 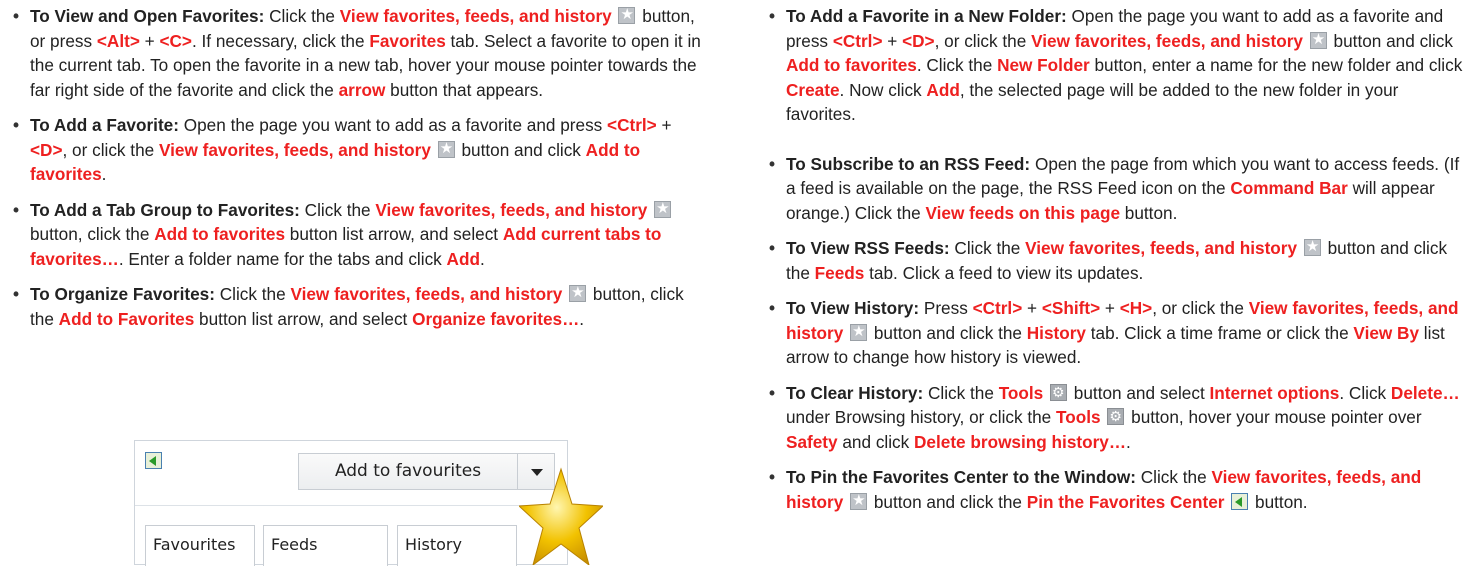 What do you see at coordinates (1219, 332) in the screenshot?
I see `text: tab. Click a time frame or click the` at bounding box center [1219, 332].